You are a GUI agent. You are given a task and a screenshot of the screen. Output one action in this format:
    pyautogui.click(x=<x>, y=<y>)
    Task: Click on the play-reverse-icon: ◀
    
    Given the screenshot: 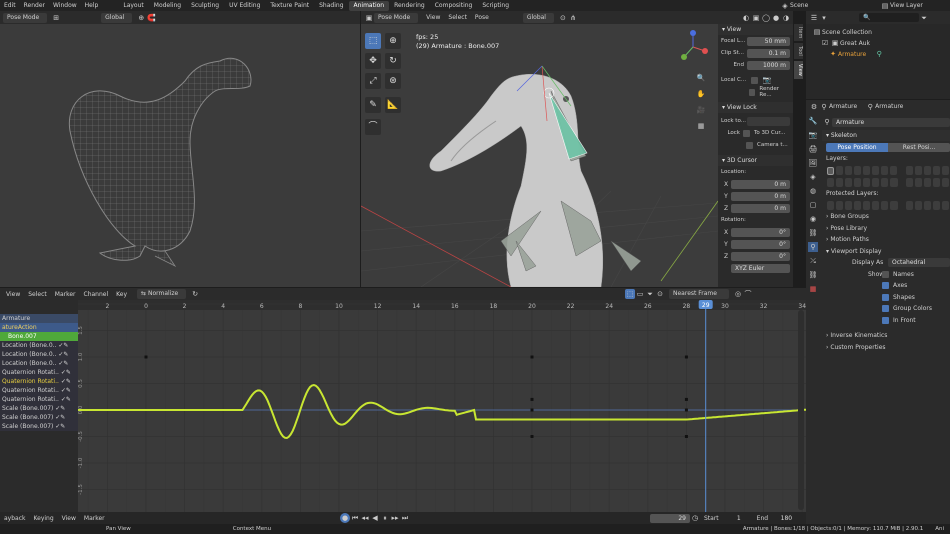 What is the action you would take?
    pyautogui.click(x=375, y=518)
    